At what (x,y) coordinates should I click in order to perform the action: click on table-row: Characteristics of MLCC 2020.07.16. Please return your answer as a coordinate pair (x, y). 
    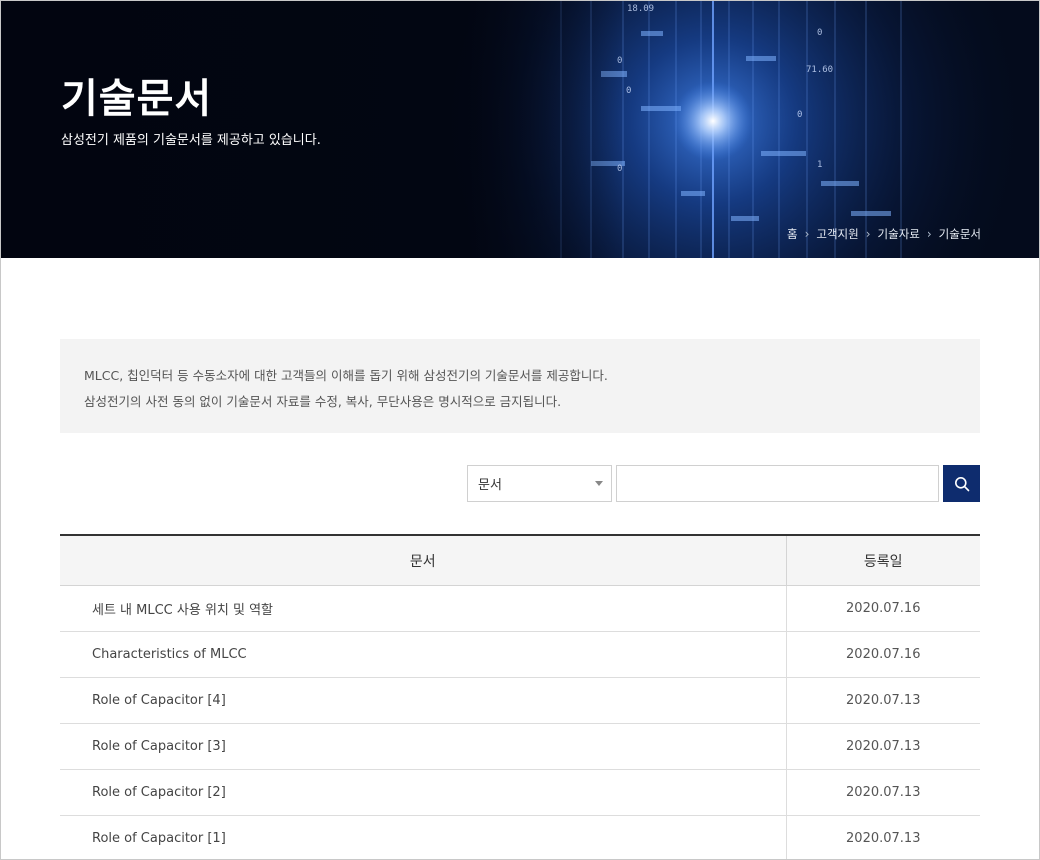
    Looking at the image, I should click on (520, 654).